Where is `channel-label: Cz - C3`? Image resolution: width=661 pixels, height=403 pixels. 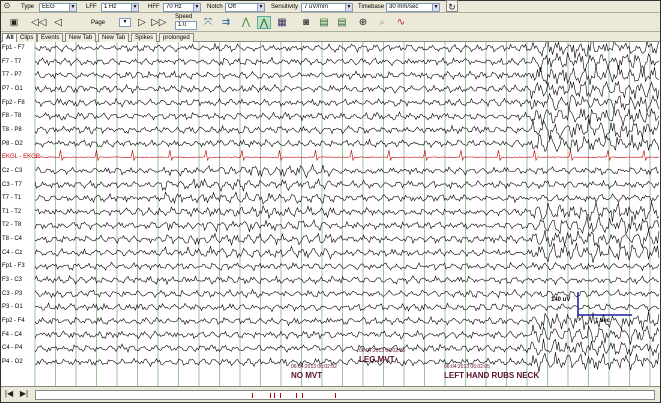 channel-label: Cz - C3 is located at coordinates (12, 171).